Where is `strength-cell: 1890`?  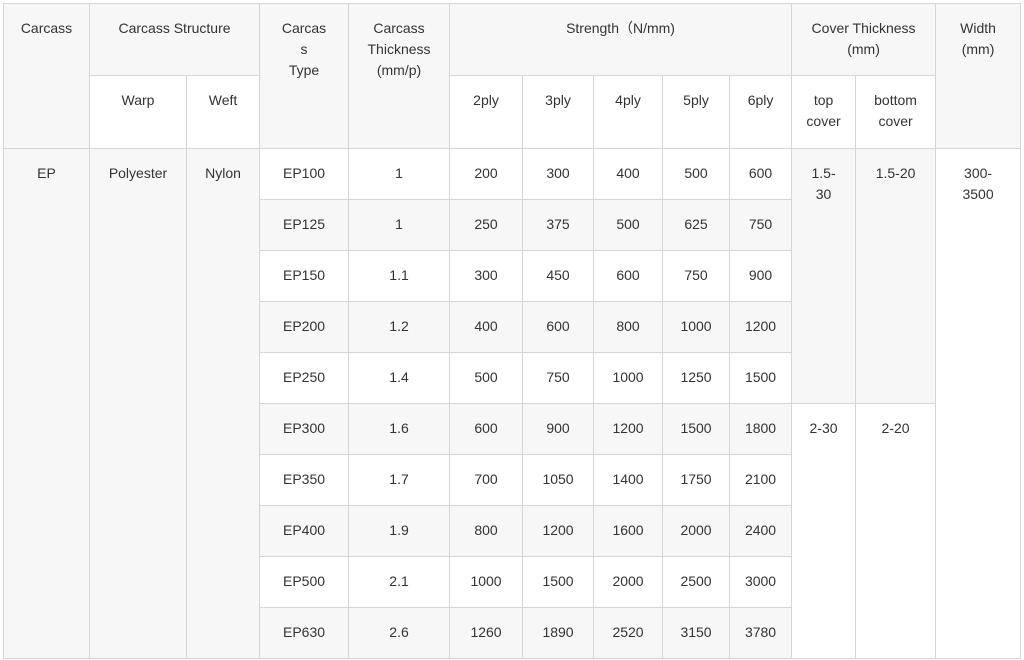 strength-cell: 1890 is located at coordinates (558, 633).